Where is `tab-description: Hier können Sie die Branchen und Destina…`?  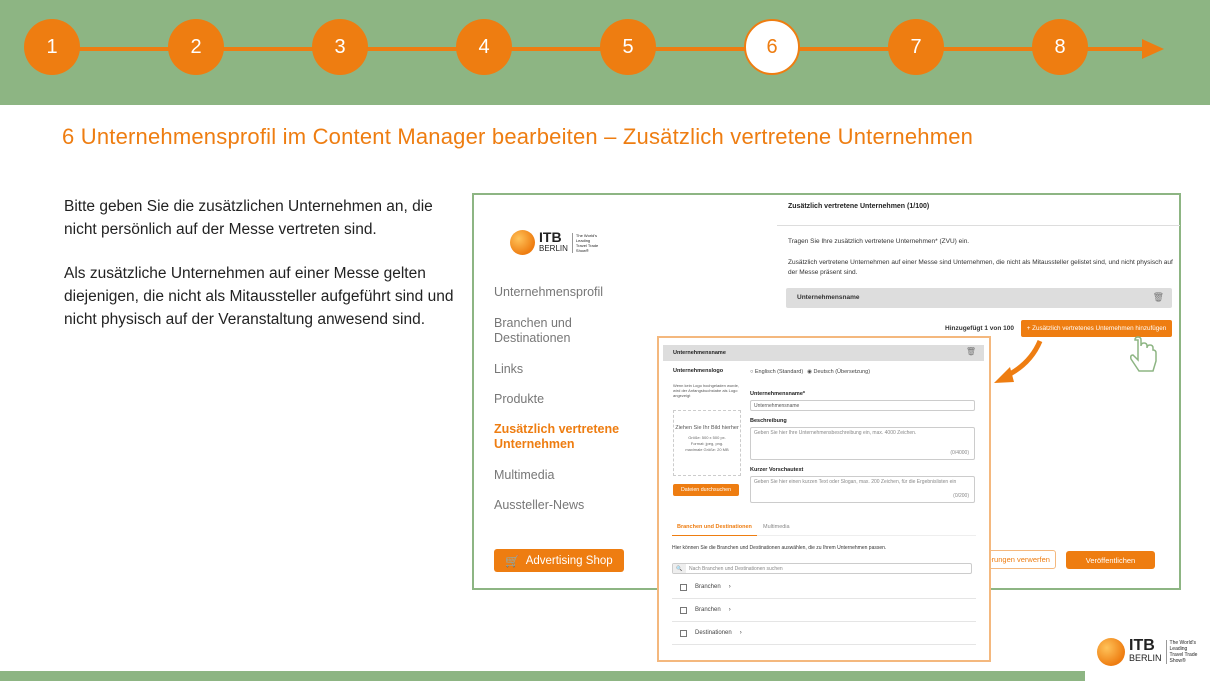 tab-description: Hier können Sie die Branchen und Destina… is located at coordinates (779, 548).